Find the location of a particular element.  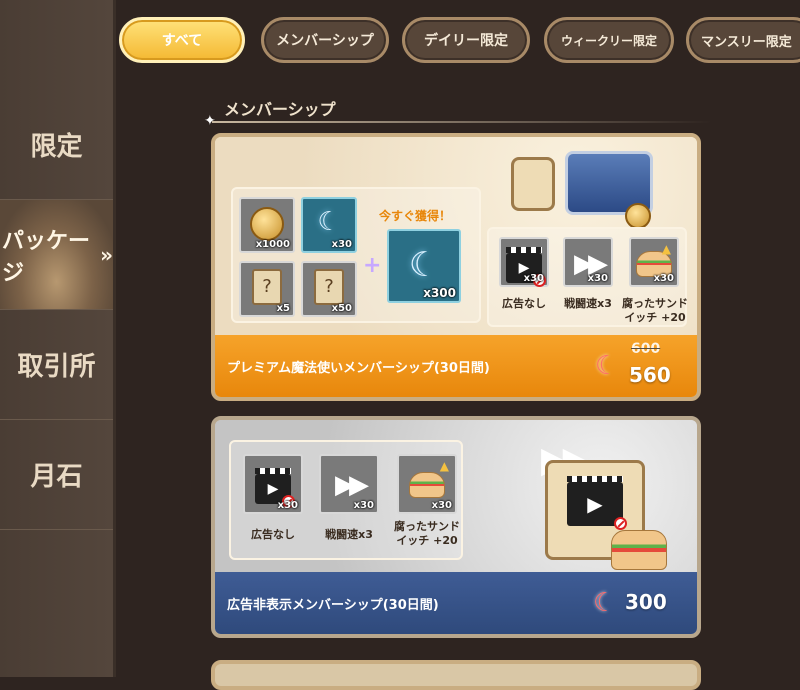

tab-label: すべて is located at coordinates (182, 41).